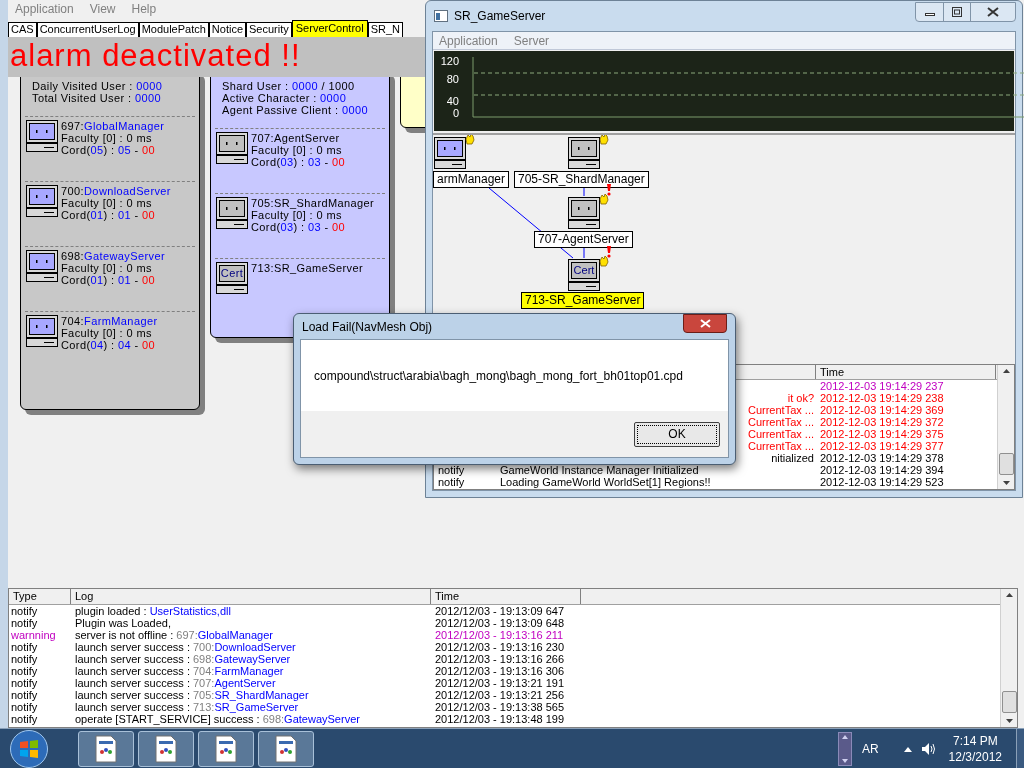 This screenshot has height=768, width=1024. I want to click on table-cell-text: 2012/12/03 - 19:13:21 191, so click(500, 683).